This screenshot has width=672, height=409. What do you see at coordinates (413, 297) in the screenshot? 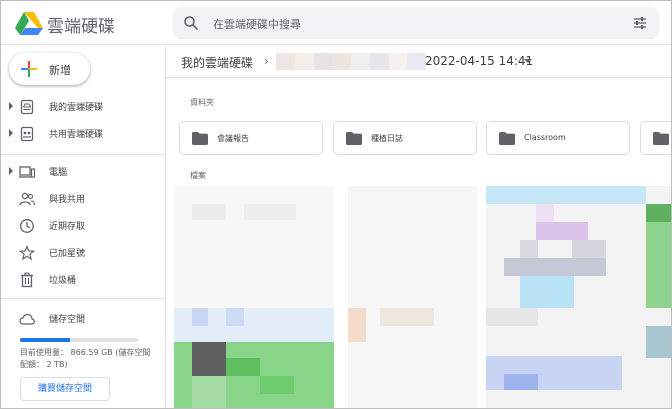
I see `file-thumbnail` at bounding box center [413, 297].